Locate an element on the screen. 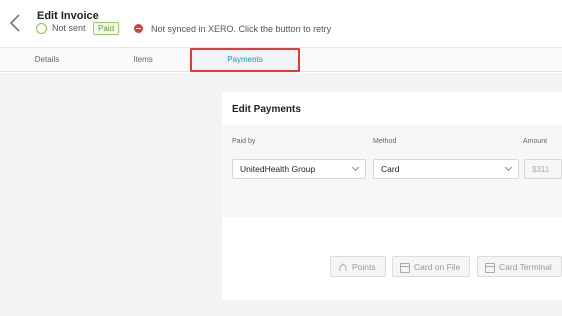  tab-payments: Payments is located at coordinates (245, 60).